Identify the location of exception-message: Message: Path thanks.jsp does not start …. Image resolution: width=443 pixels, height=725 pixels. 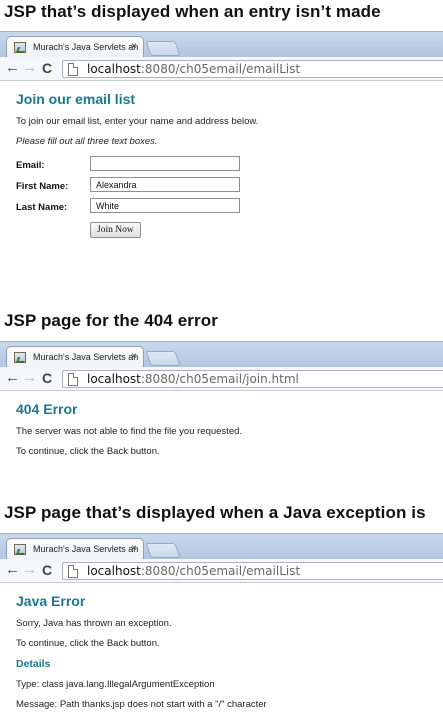
(141, 704).